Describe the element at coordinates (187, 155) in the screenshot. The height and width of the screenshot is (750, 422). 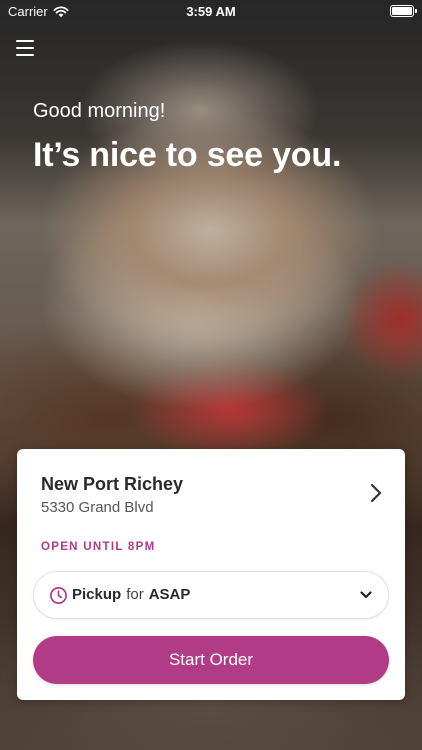
I see `welcome-headline: It’s nice to see you.` at that location.